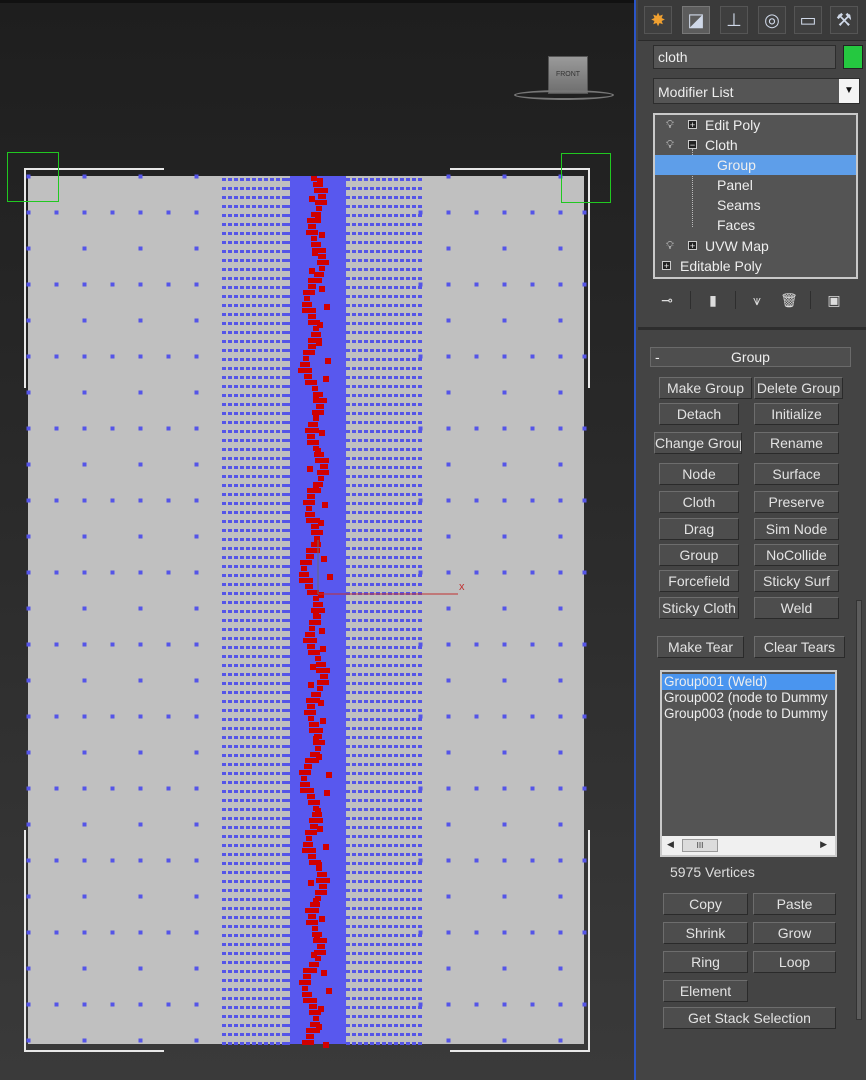 The image size is (866, 1080). What do you see at coordinates (755, 145) in the screenshot?
I see `stack-item-cloth: 💡︎ − Cloth` at bounding box center [755, 145].